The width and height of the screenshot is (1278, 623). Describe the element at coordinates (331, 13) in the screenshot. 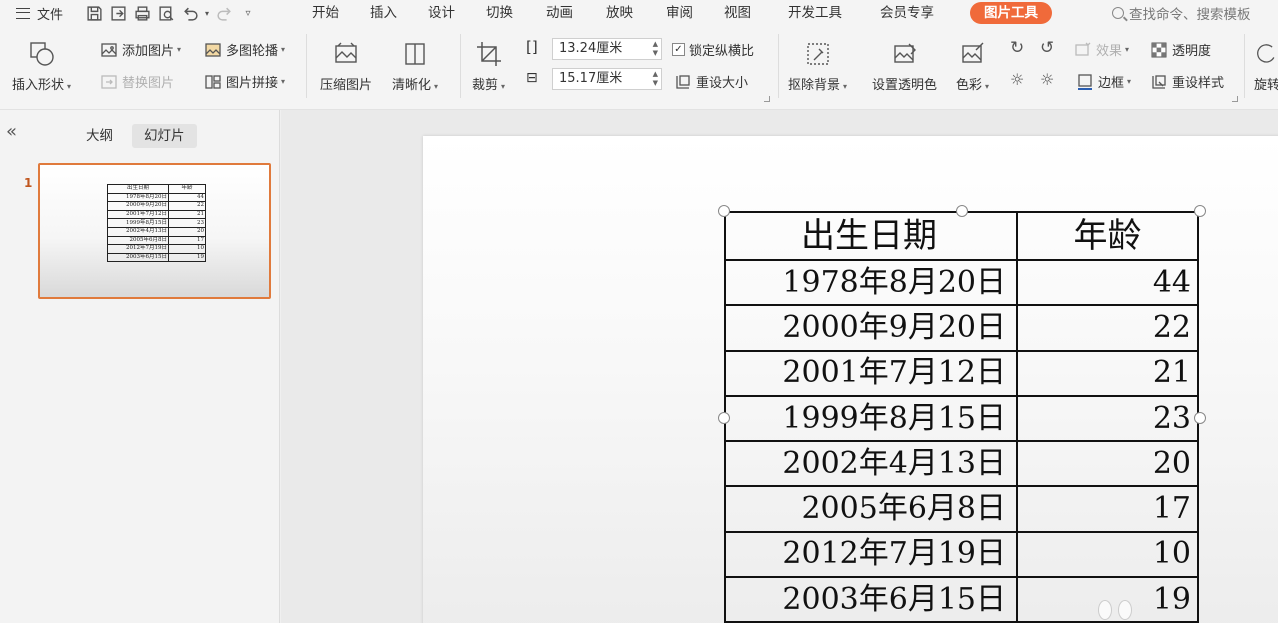

I see `tab-home: 开始` at that location.